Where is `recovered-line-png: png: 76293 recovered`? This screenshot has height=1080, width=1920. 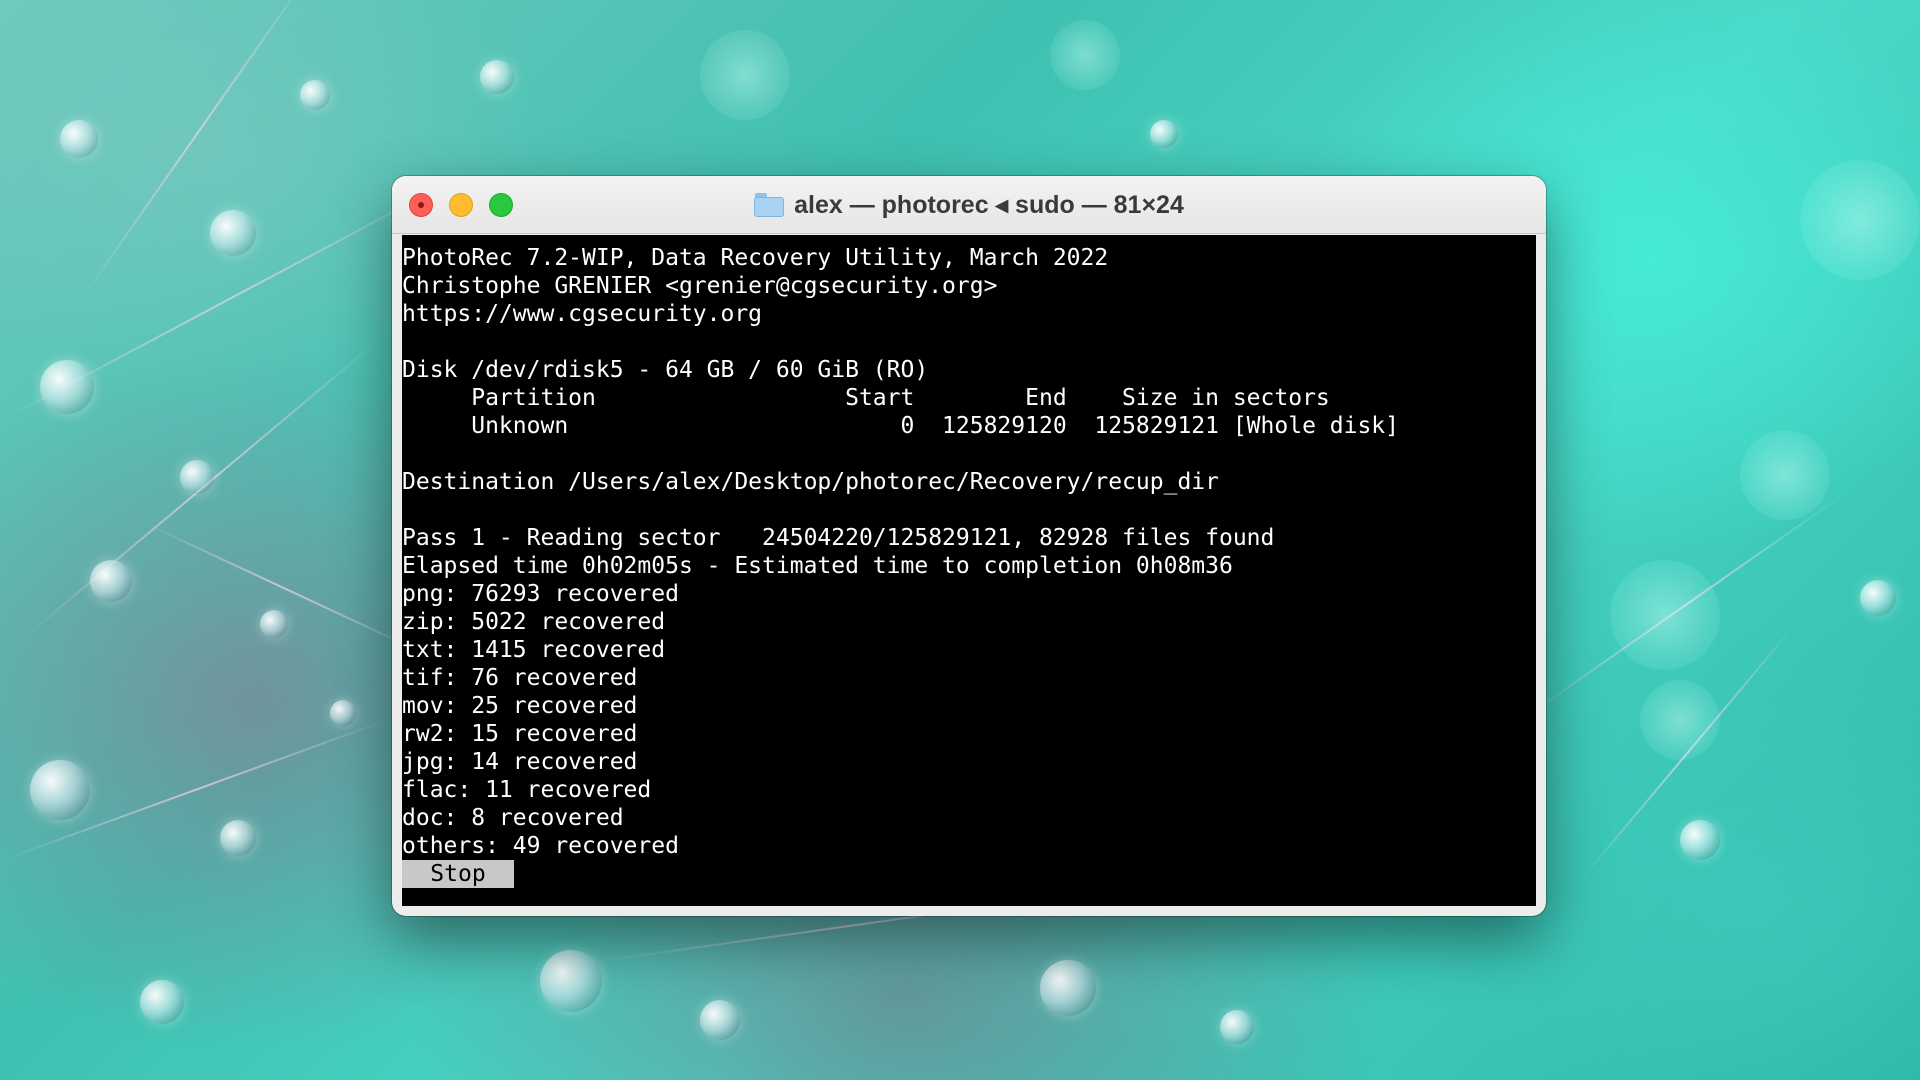
recovered-line-png: png: 76293 recovered is located at coordinates (540, 594).